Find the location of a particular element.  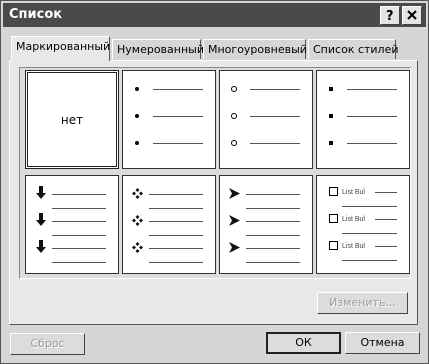

tab-label: Список стилей is located at coordinates (356, 49).